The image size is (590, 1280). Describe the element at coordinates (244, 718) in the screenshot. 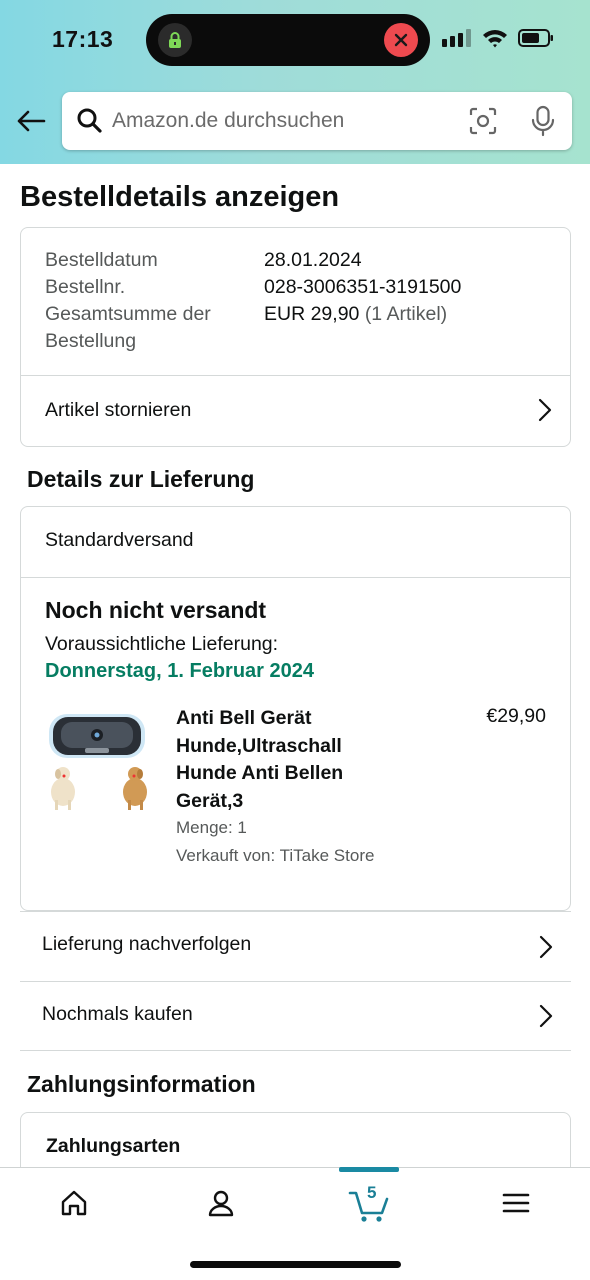

I see `product-title-line: Anti Bell Gerät` at that location.